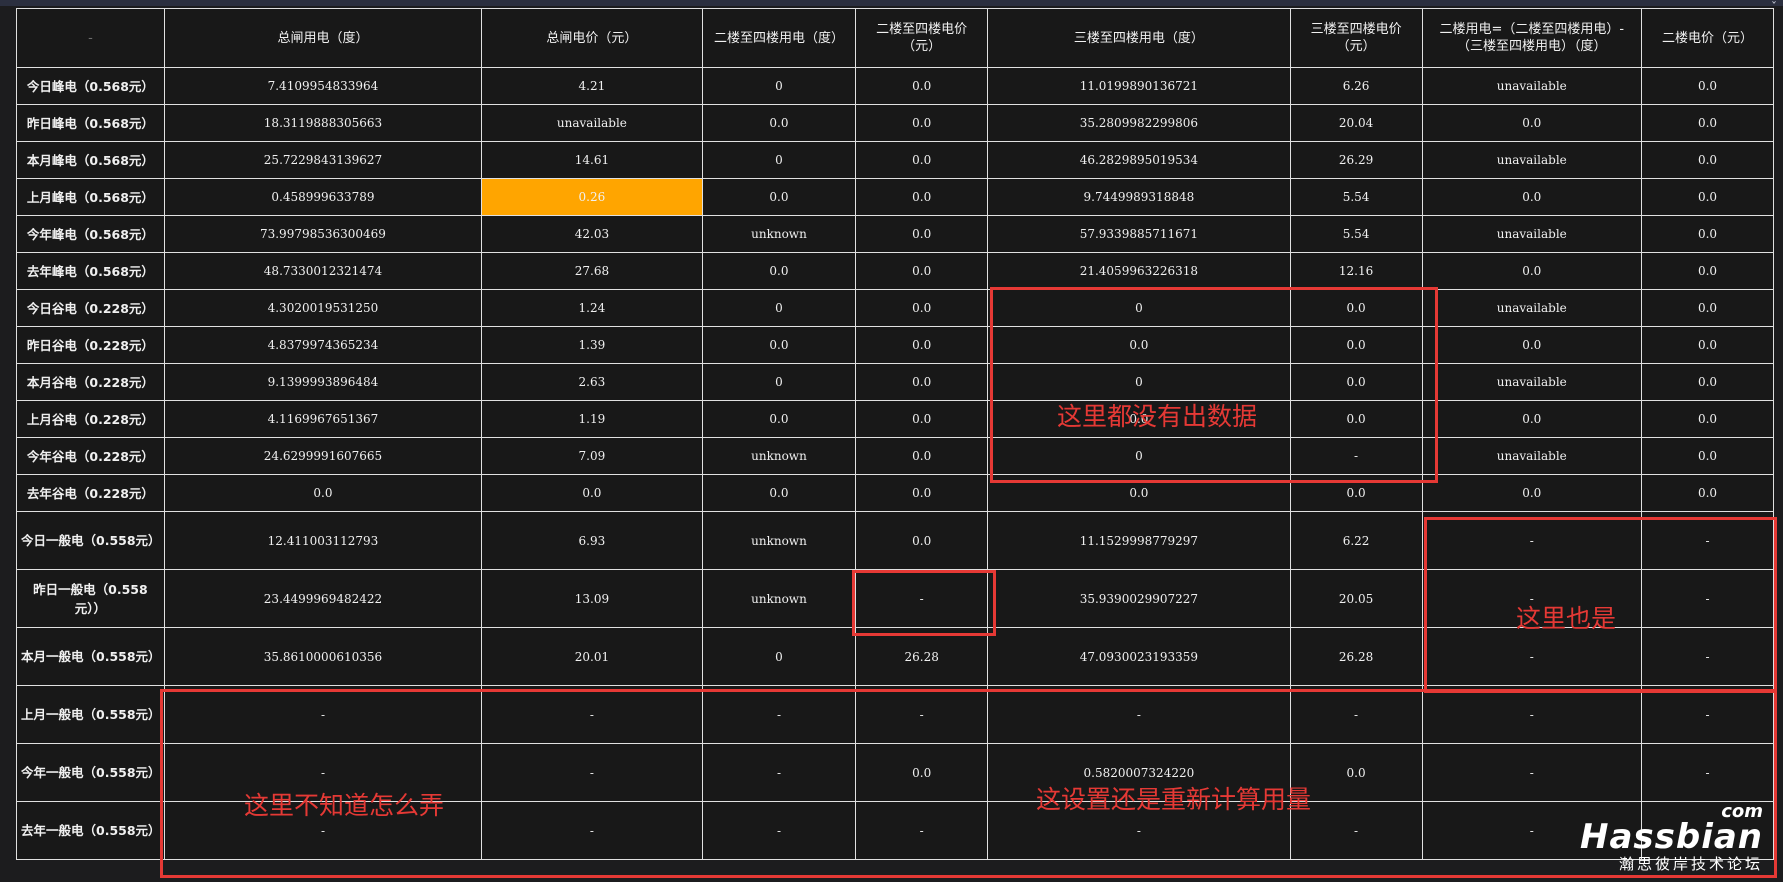  Describe the element at coordinates (592, 656) in the screenshot. I see `table-cell: 20.01` at that location.